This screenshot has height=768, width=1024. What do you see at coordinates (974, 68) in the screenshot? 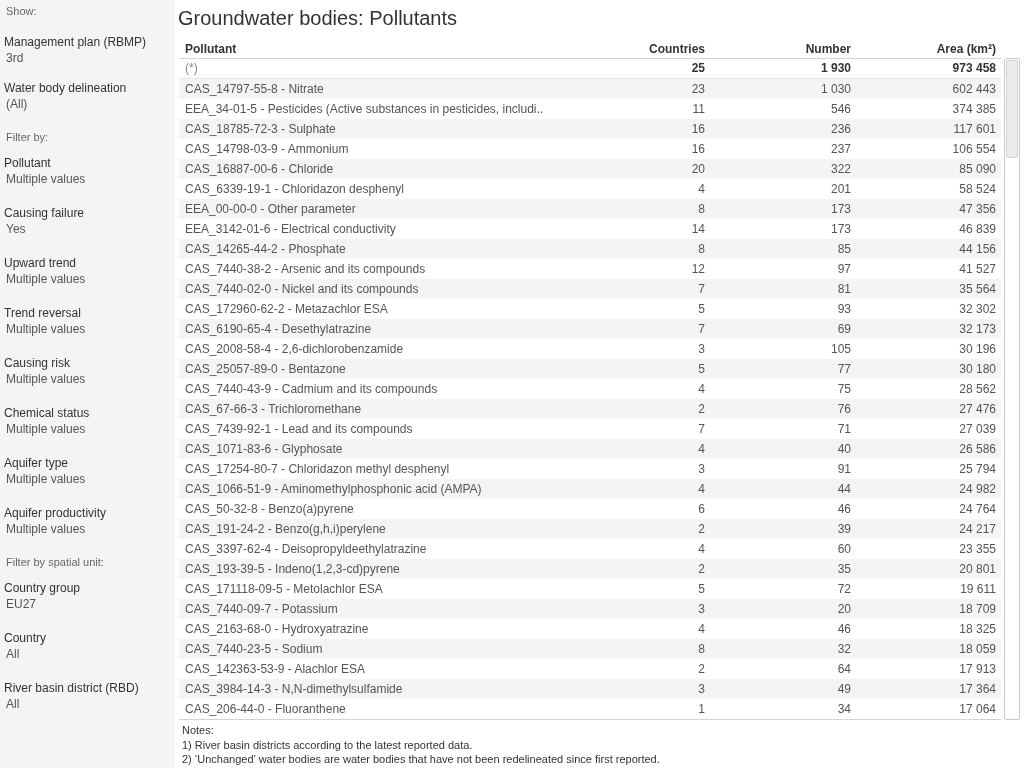
I see `total-cell-text: 973 458` at bounding box center [974, 68].